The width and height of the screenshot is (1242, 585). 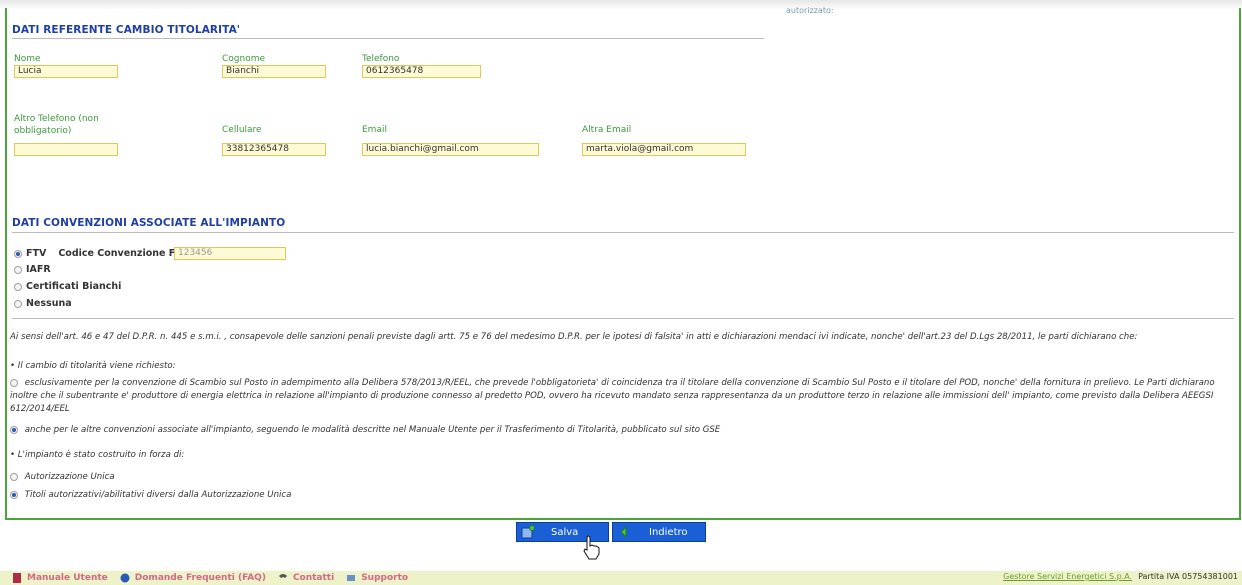 I want to click on altra-email-field: marta.viola@gmail.com, so click(x=664, y=149).